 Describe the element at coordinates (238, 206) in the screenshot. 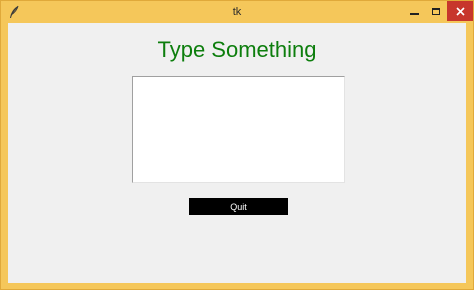

I see `quit-button: Quit` at that location.